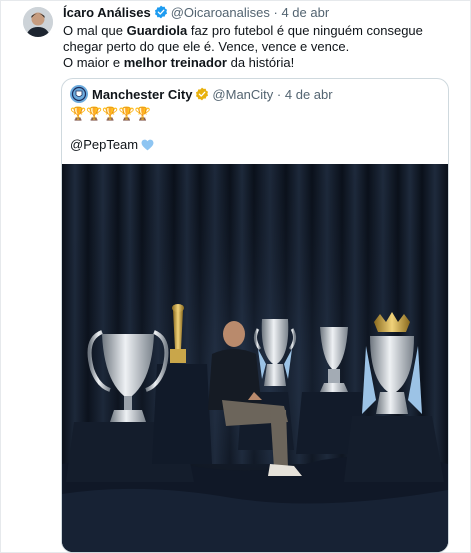 The image size is (471, 553). Describe the element at coordinates (305, 12) in the screenshot. I see `tweet-date: 4 de abr` at that location.